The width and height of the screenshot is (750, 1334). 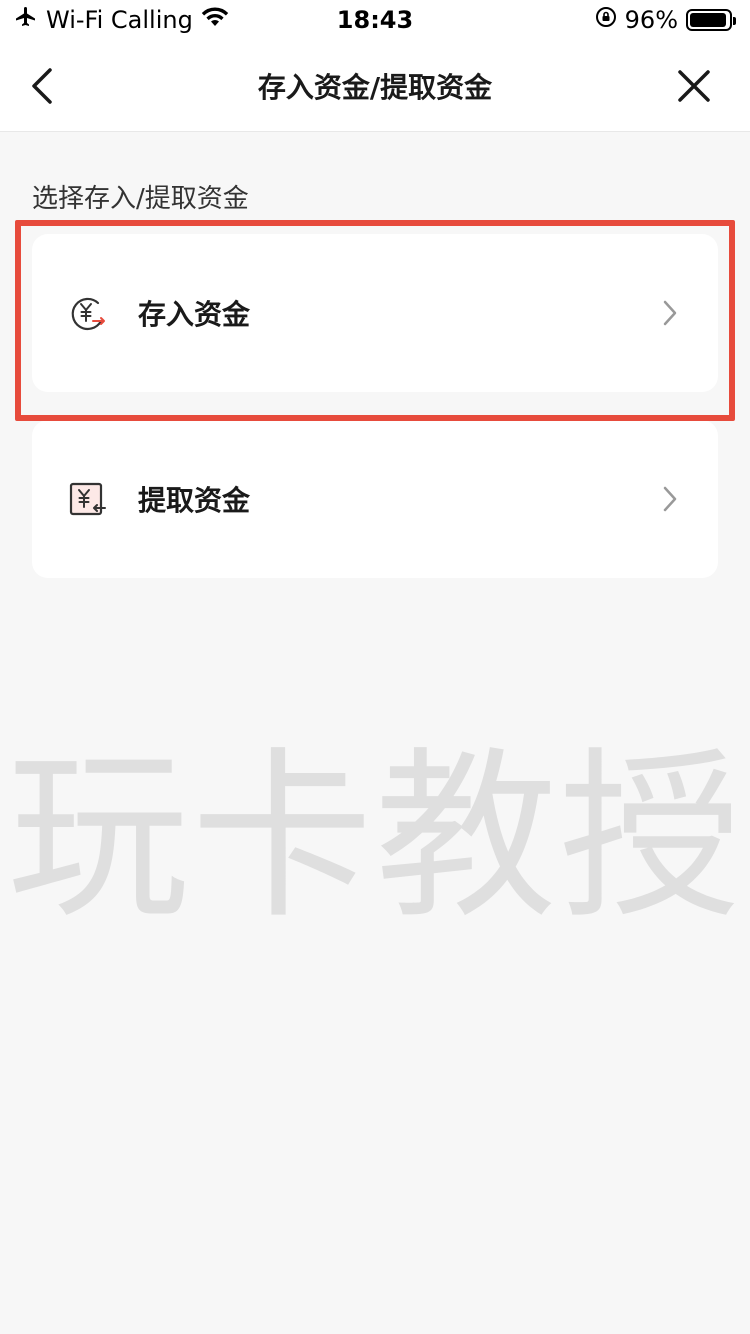 I want to click on close-icon, so click(x=694, y=86).